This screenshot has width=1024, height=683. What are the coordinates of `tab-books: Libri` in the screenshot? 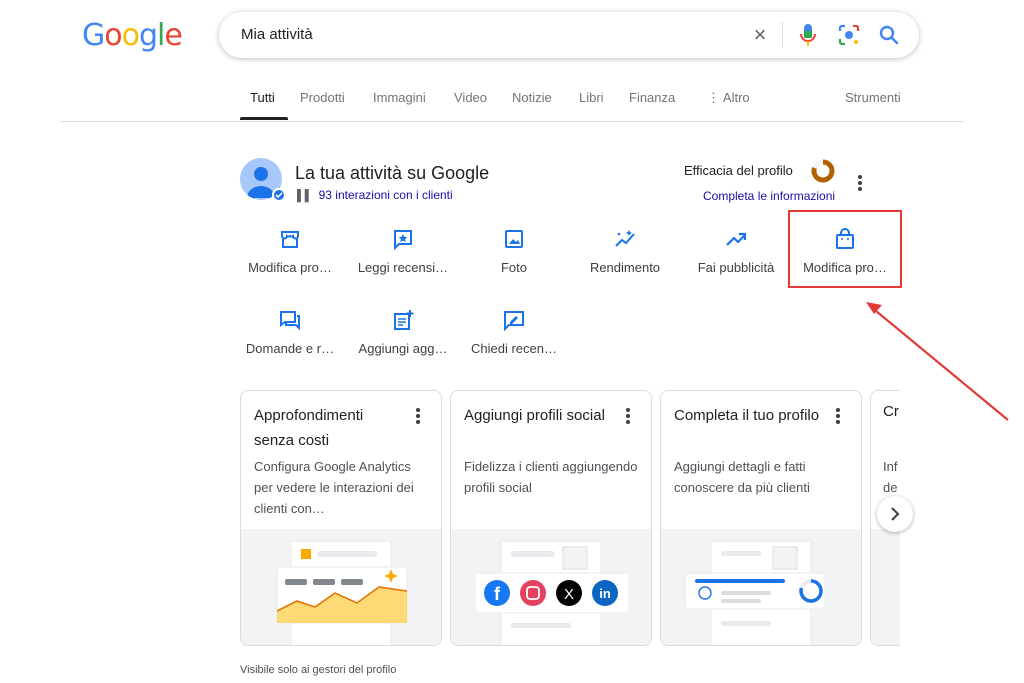 It's located at (591, 97).